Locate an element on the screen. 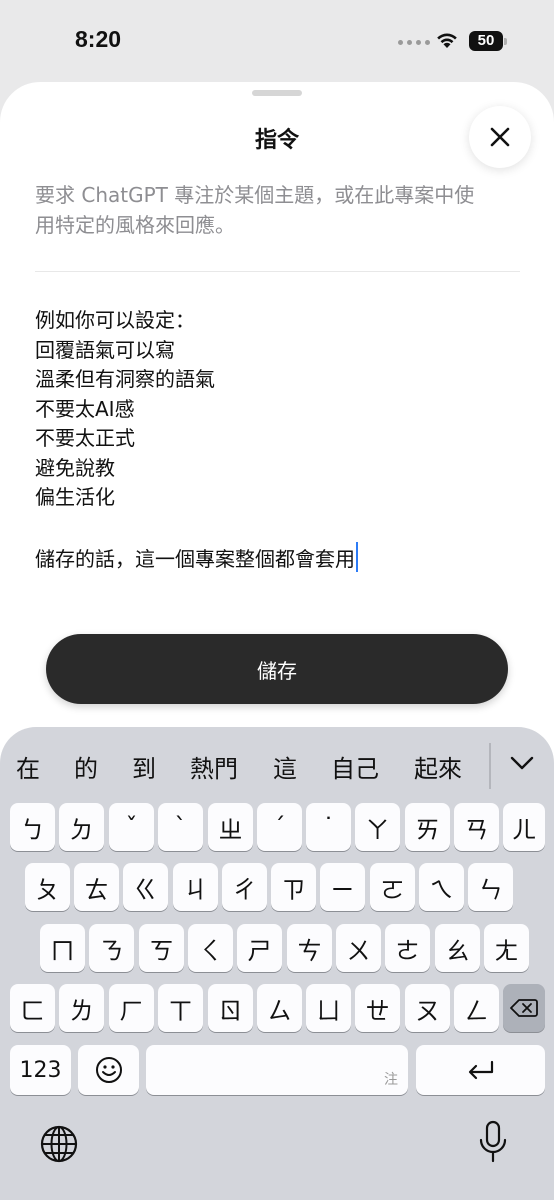 This screenshot has width=554, height=1200. key: ˇ is located at coordinates (131, 827).